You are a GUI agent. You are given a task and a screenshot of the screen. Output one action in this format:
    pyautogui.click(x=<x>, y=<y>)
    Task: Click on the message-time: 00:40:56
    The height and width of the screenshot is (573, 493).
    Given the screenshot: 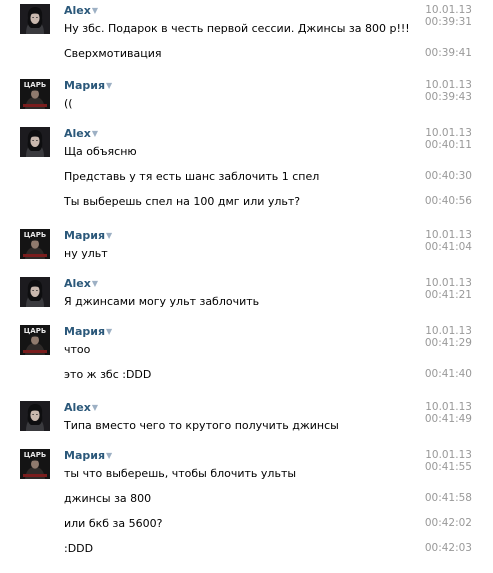 What is the action you would take?
    pyautogui.click(x=448, y=201)
    